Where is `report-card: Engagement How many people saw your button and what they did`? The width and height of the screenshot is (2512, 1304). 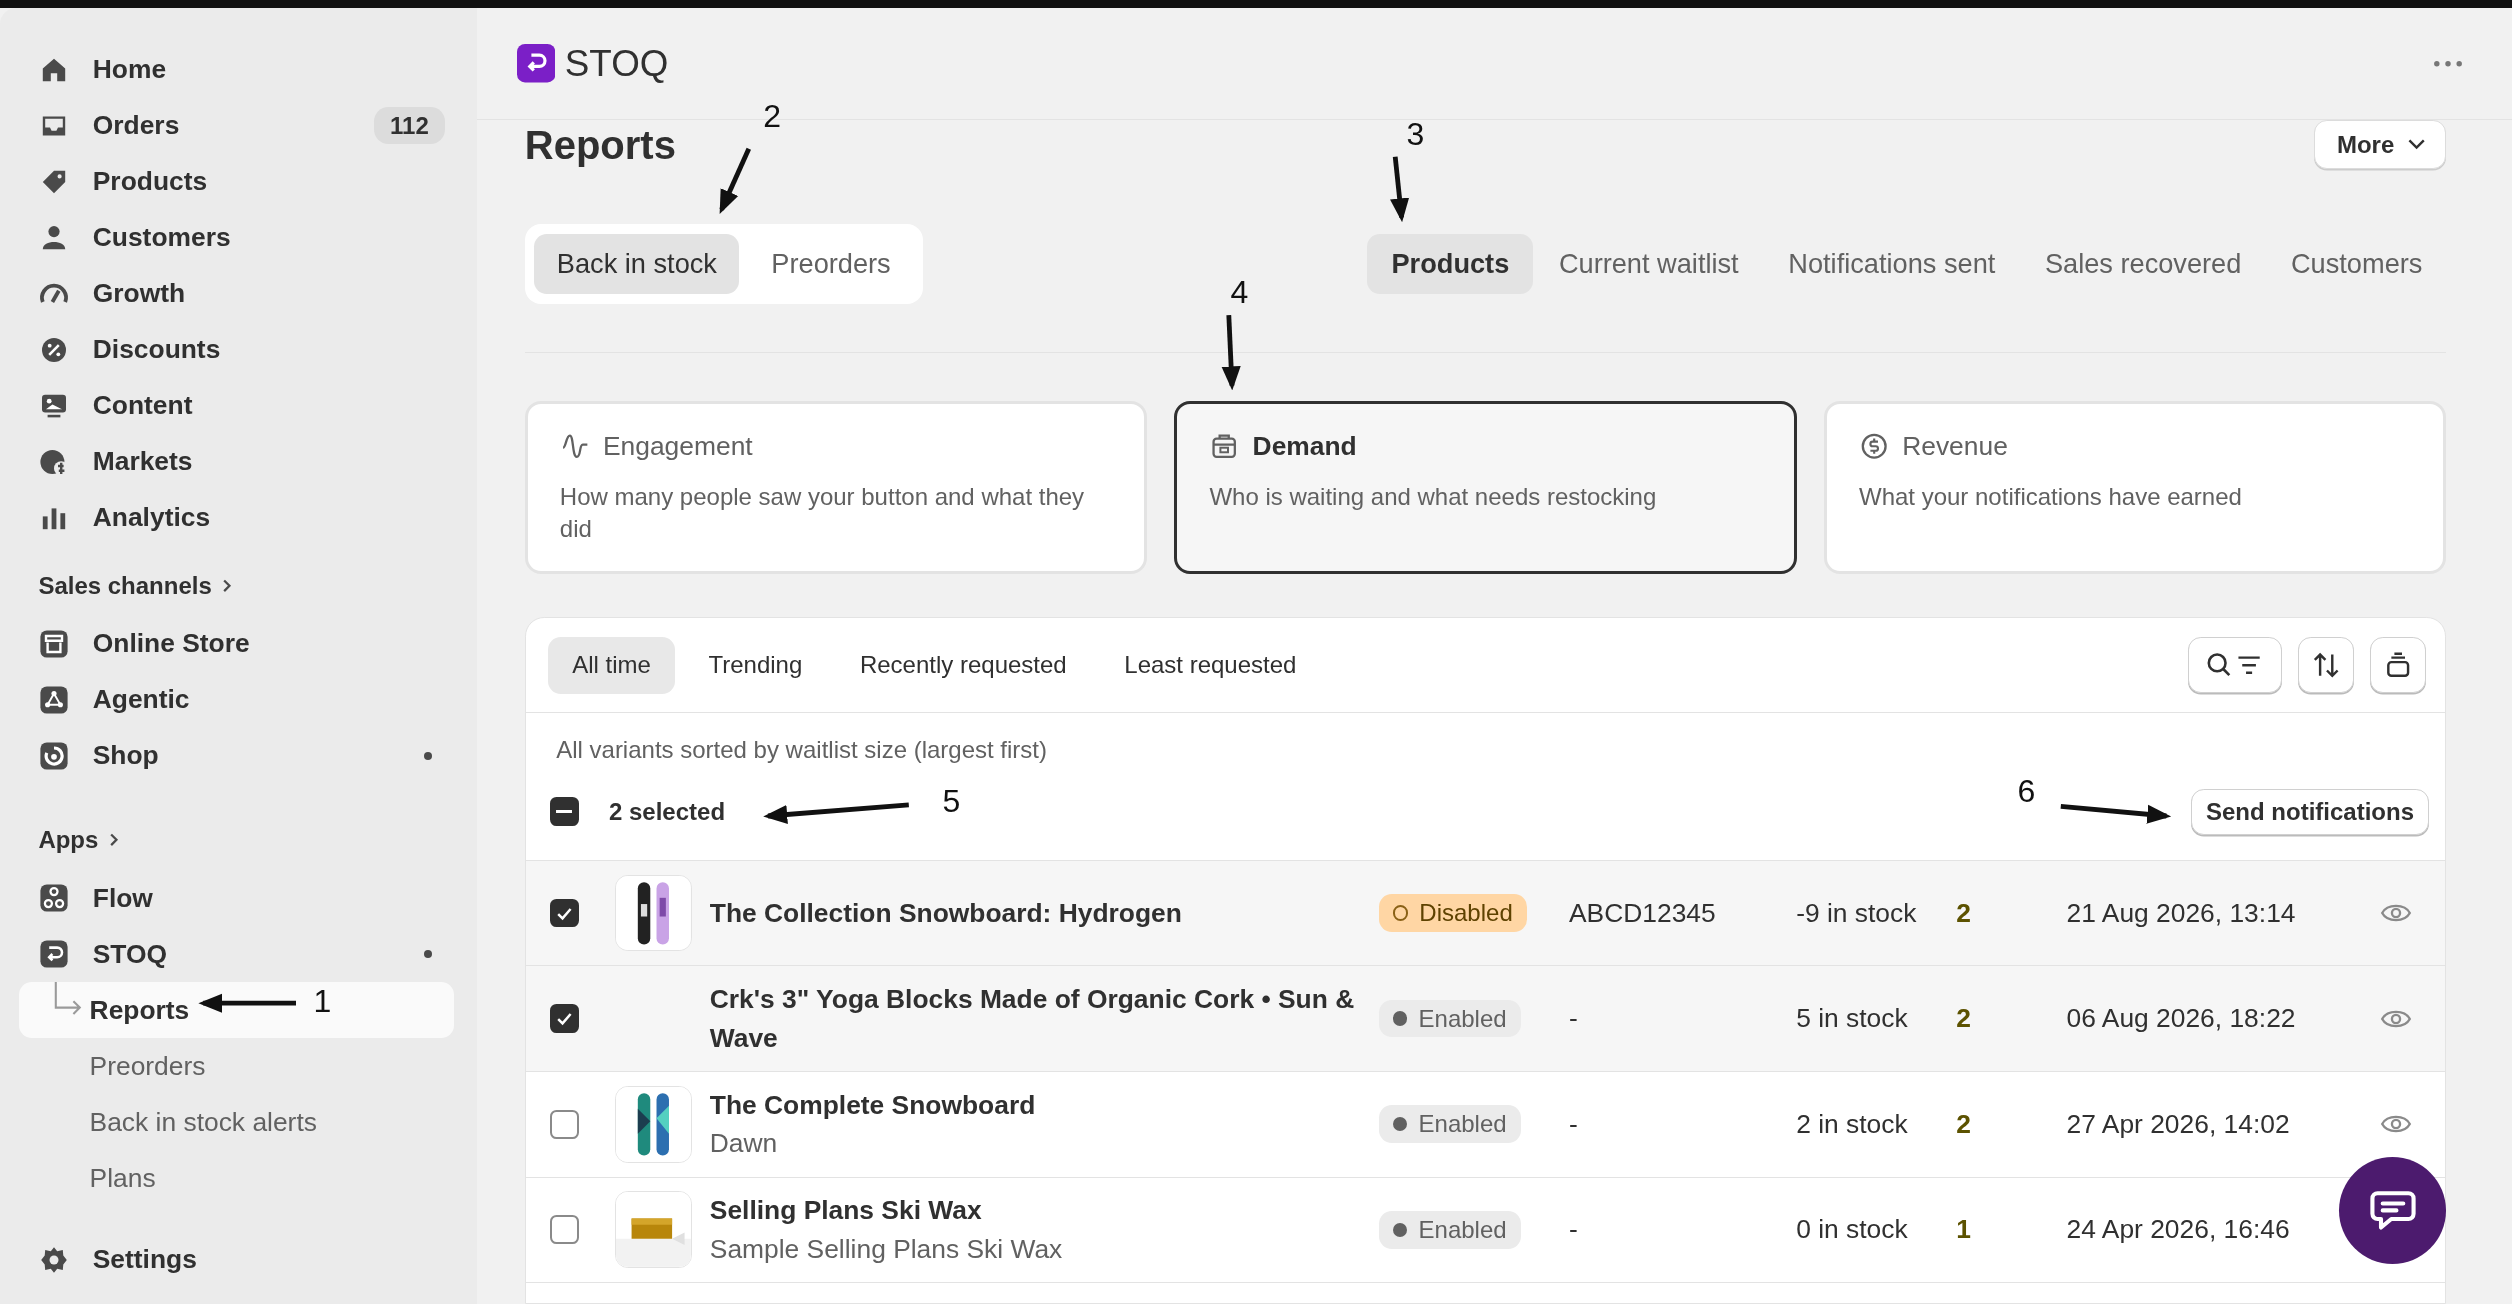 report-card: Engagement How many people saw your button and what they did is located at coordinates (836, 487).